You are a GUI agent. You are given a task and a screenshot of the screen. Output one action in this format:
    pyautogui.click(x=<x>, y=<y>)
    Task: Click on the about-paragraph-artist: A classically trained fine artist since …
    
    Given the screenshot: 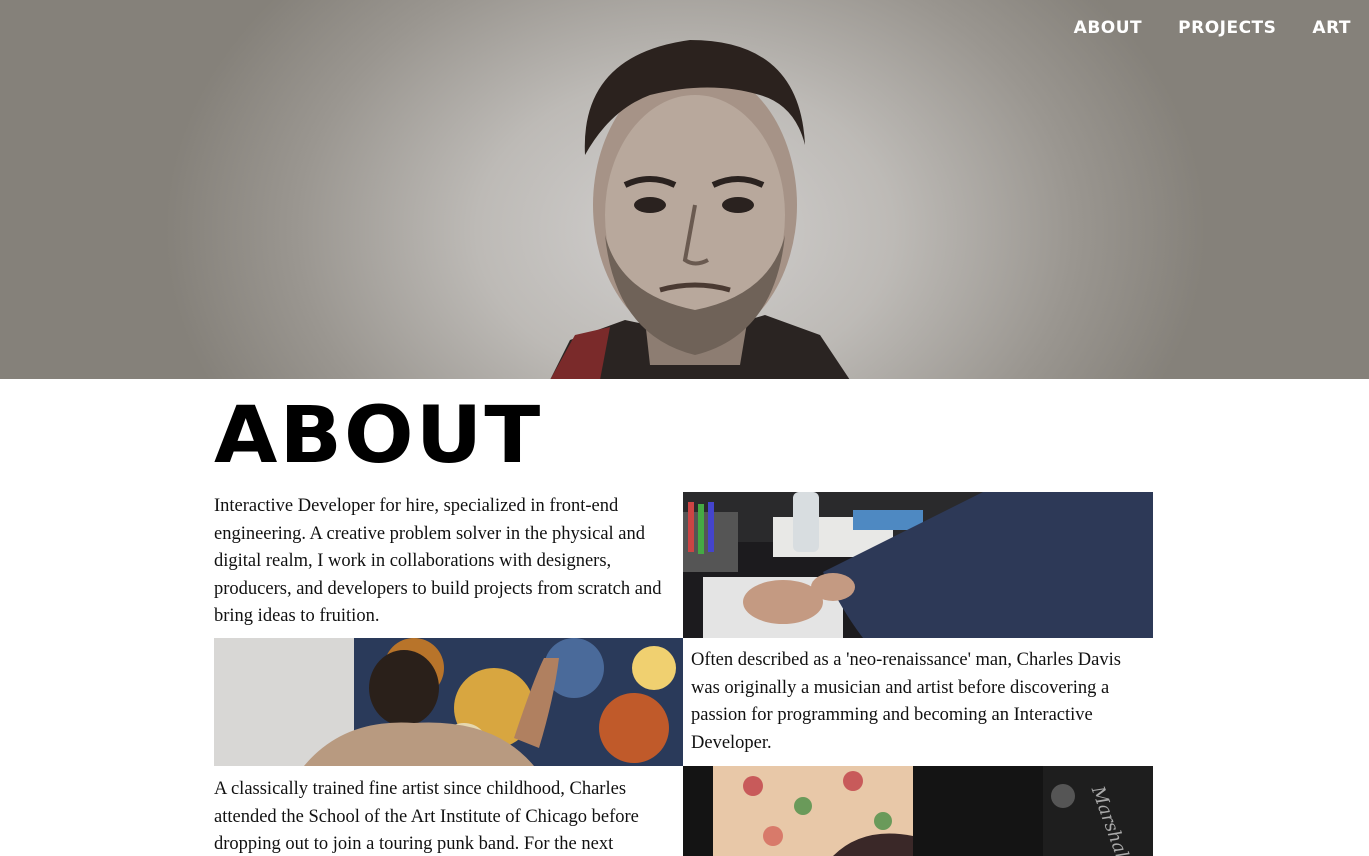 What is the action you would take?
    pyautogui.click(x=426, y=816)
    